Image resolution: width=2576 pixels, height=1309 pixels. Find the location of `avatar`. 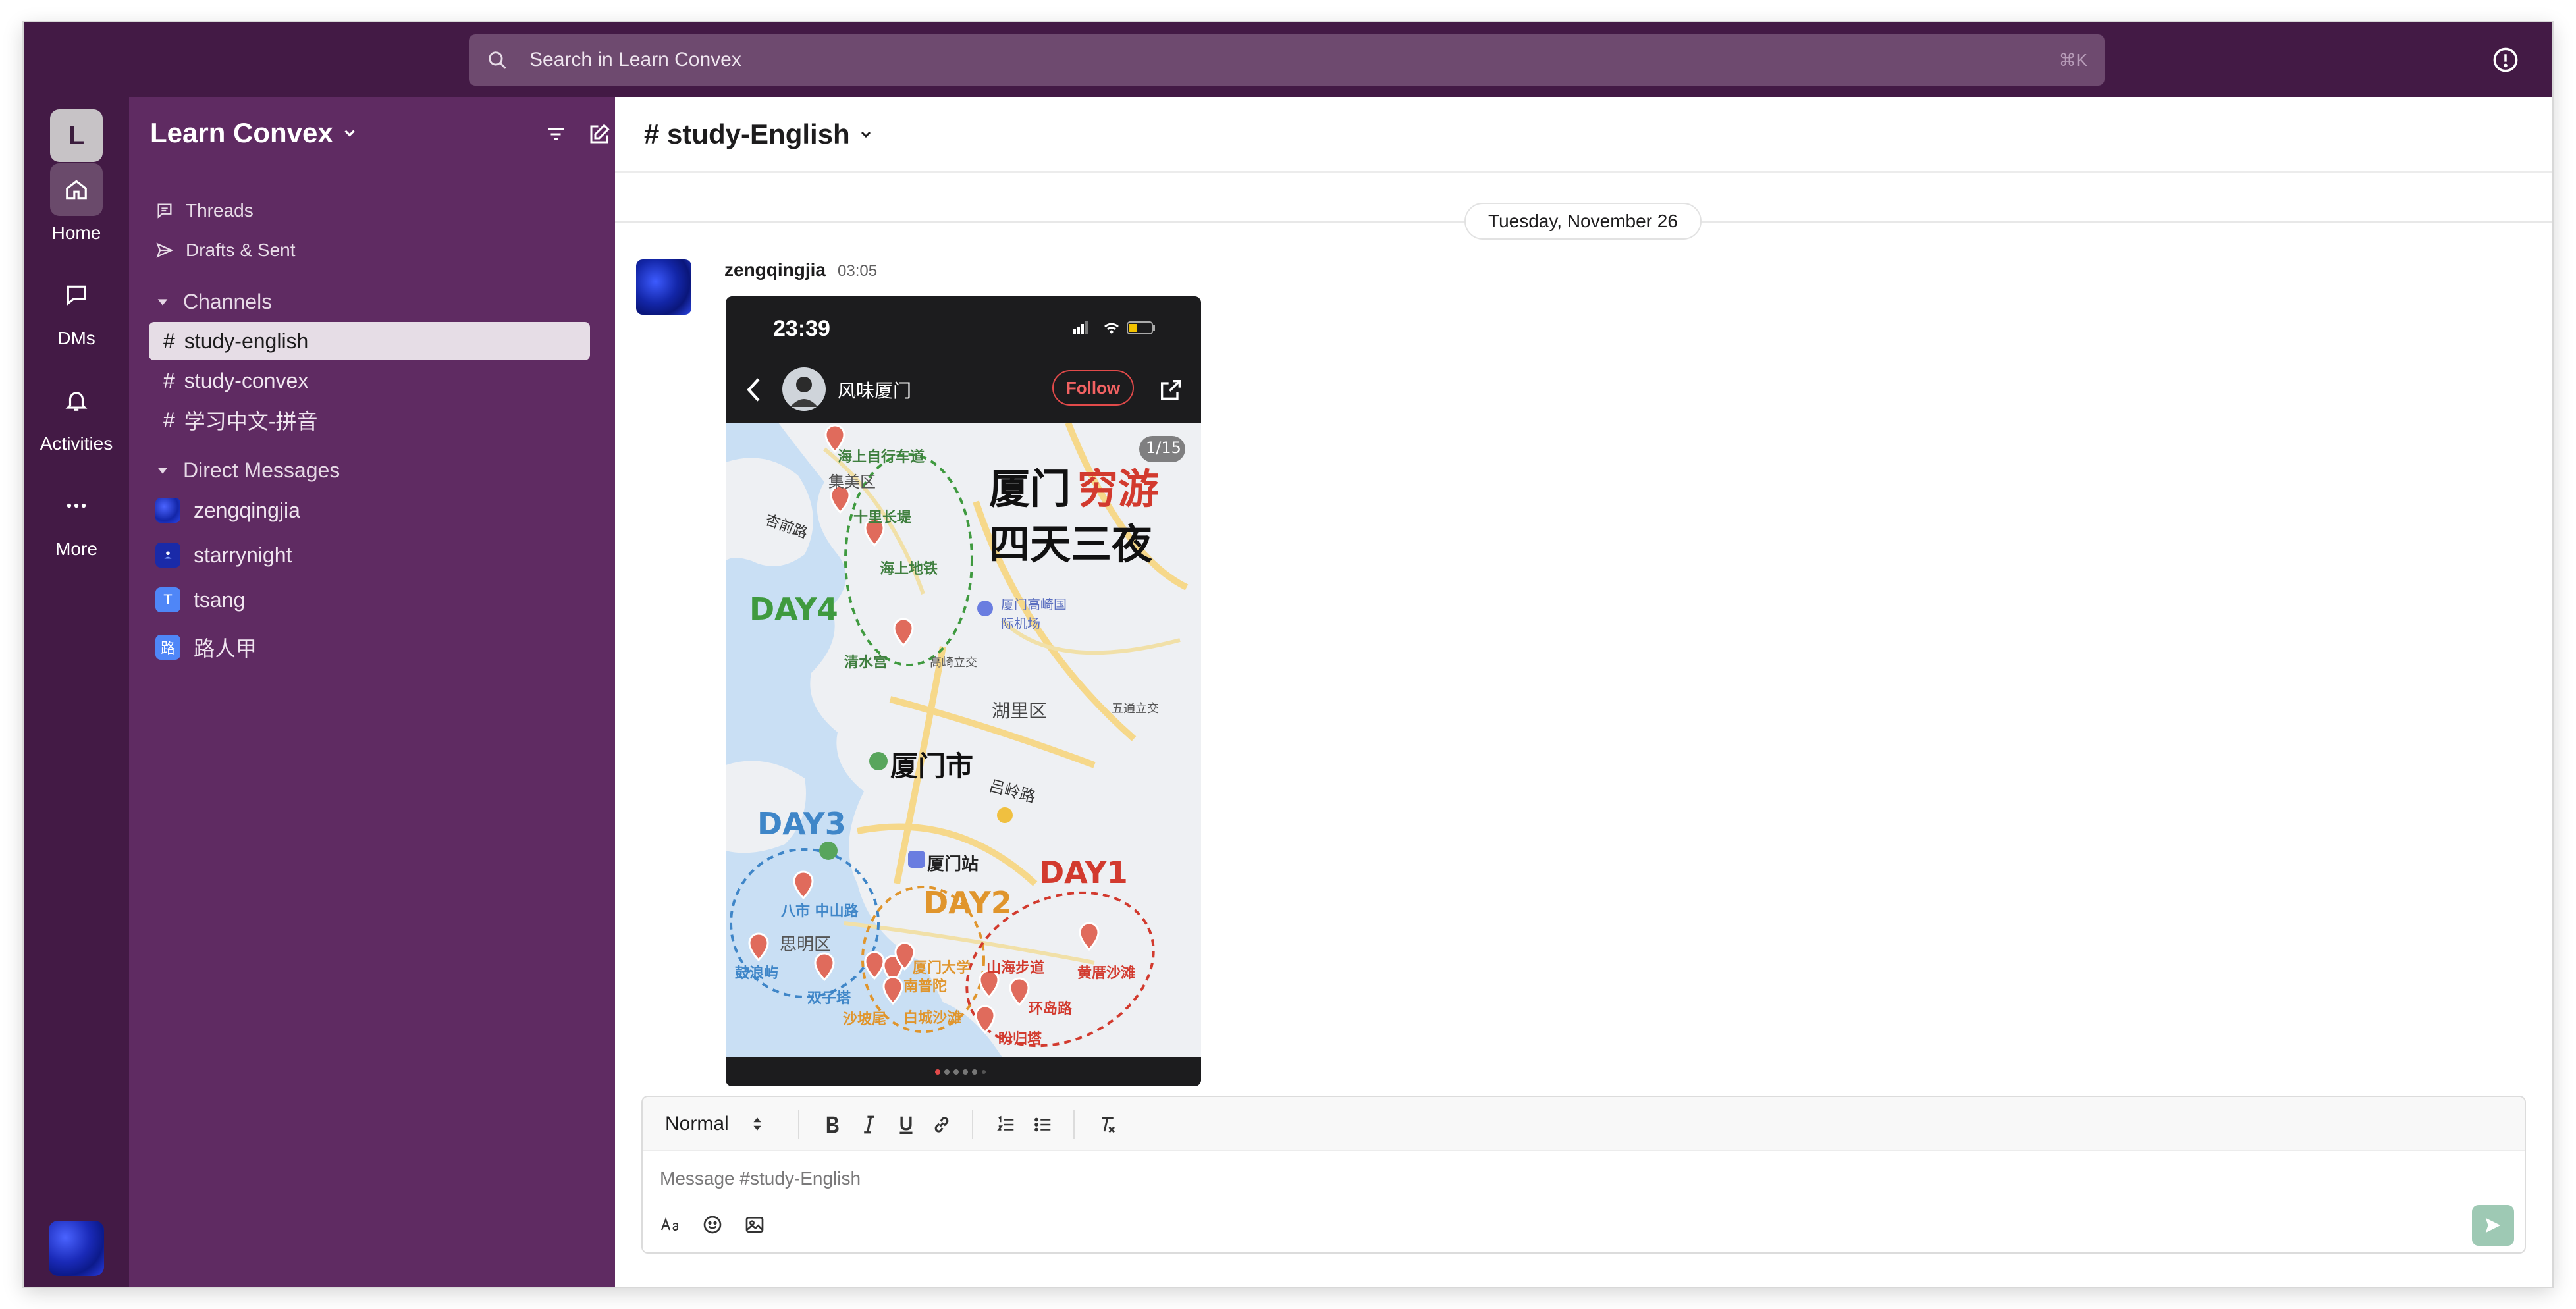

avatar is located at coordinates (167, 556).